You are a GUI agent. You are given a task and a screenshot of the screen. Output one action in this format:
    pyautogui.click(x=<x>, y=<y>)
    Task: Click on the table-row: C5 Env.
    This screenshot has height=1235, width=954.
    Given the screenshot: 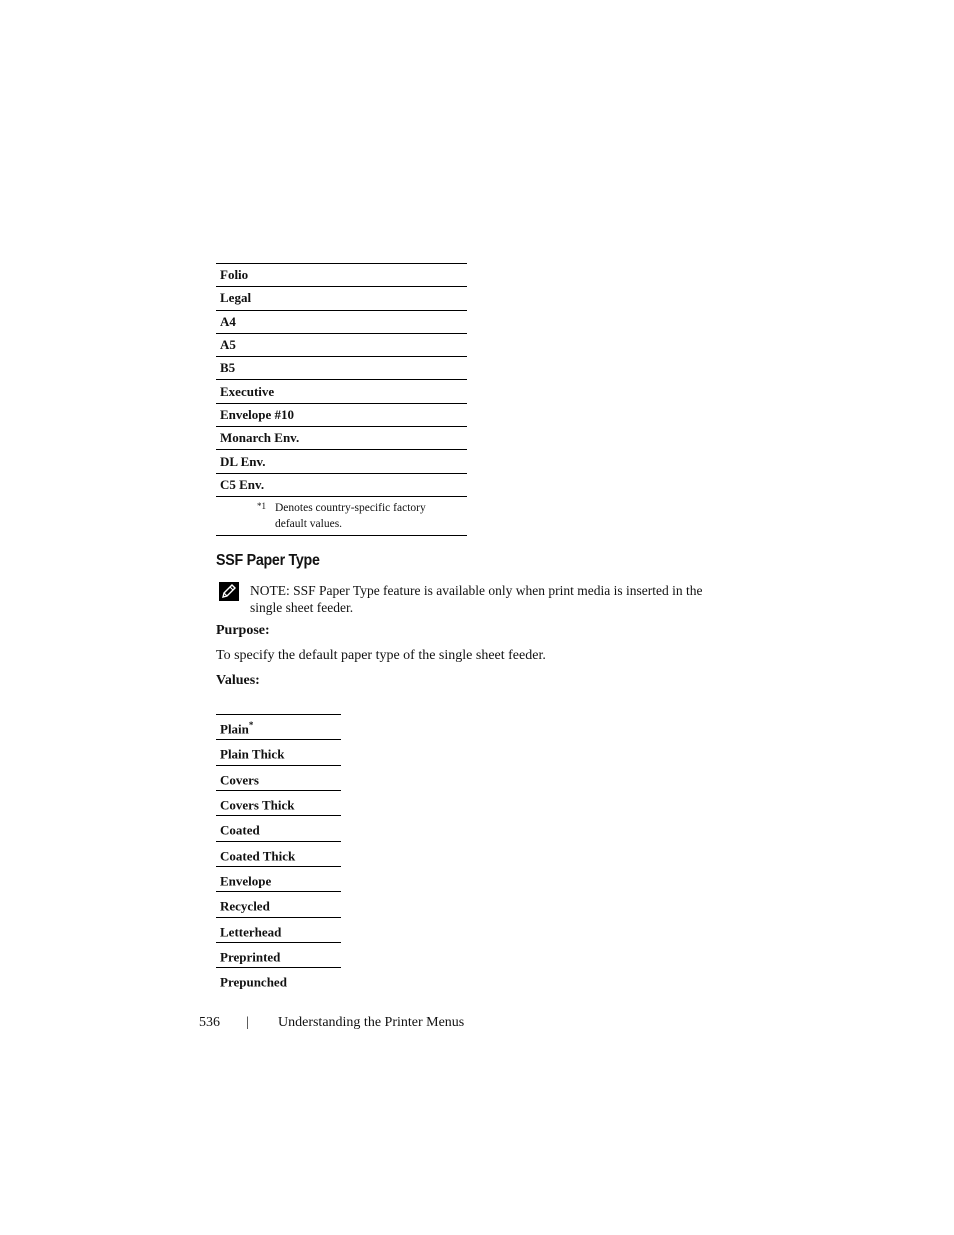 What is the action you would take?
    pyautogui.click(x=341, y=484)
    